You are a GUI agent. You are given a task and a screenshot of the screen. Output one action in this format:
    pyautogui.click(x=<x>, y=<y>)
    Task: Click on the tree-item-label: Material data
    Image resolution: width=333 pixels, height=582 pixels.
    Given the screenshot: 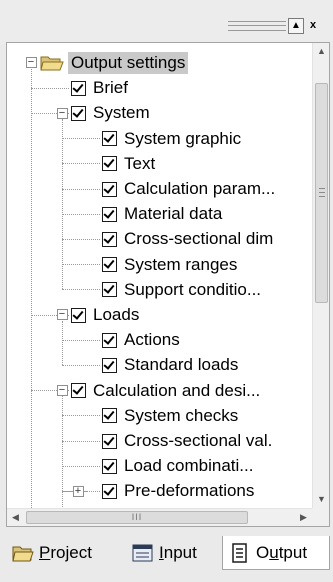 What is the action you would take?
    pyautogui.click(x=173, y=214)
    